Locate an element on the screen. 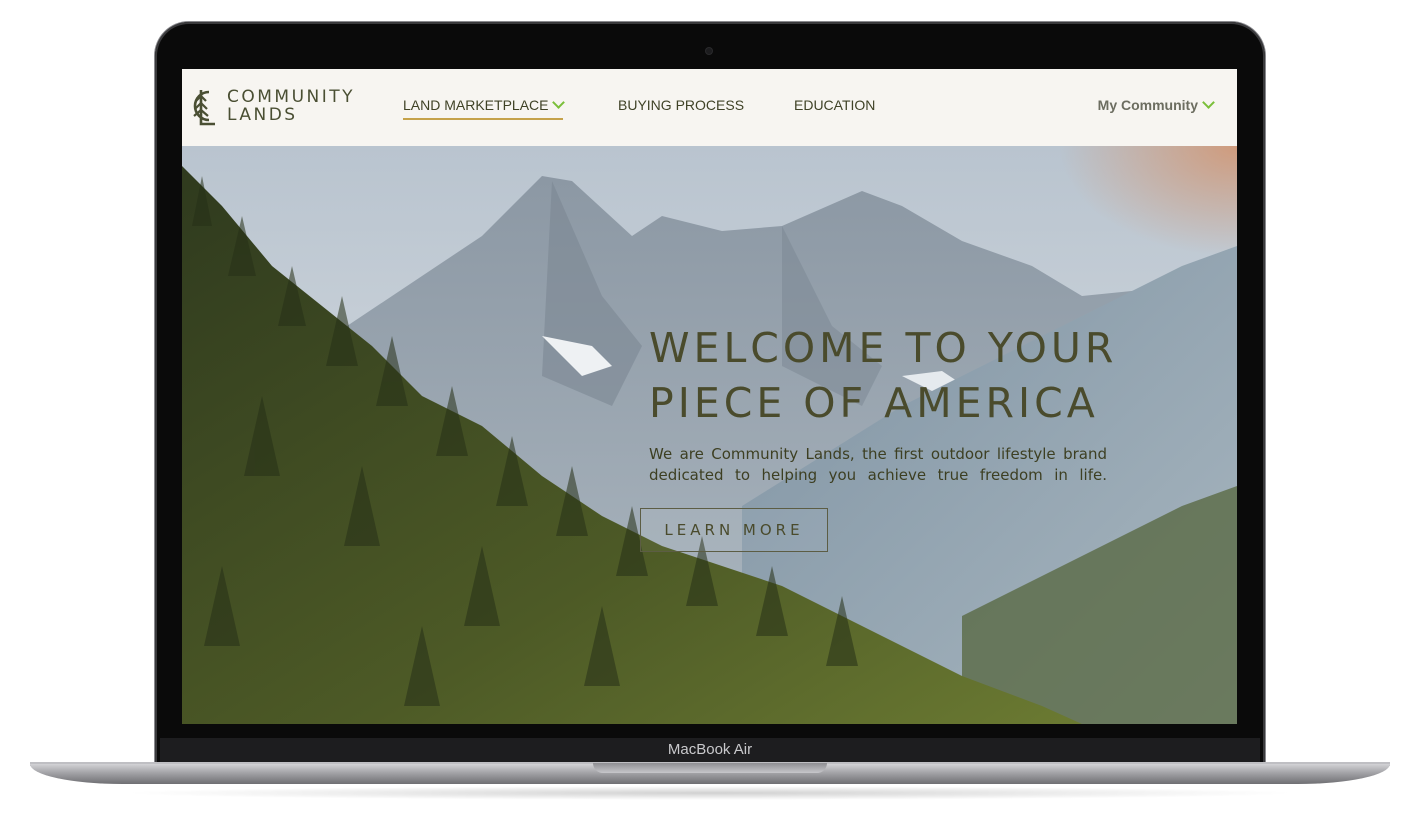 This screenshot has height=831, width=1420. my-community-label: My Community is located at coordinates (1147, 105).